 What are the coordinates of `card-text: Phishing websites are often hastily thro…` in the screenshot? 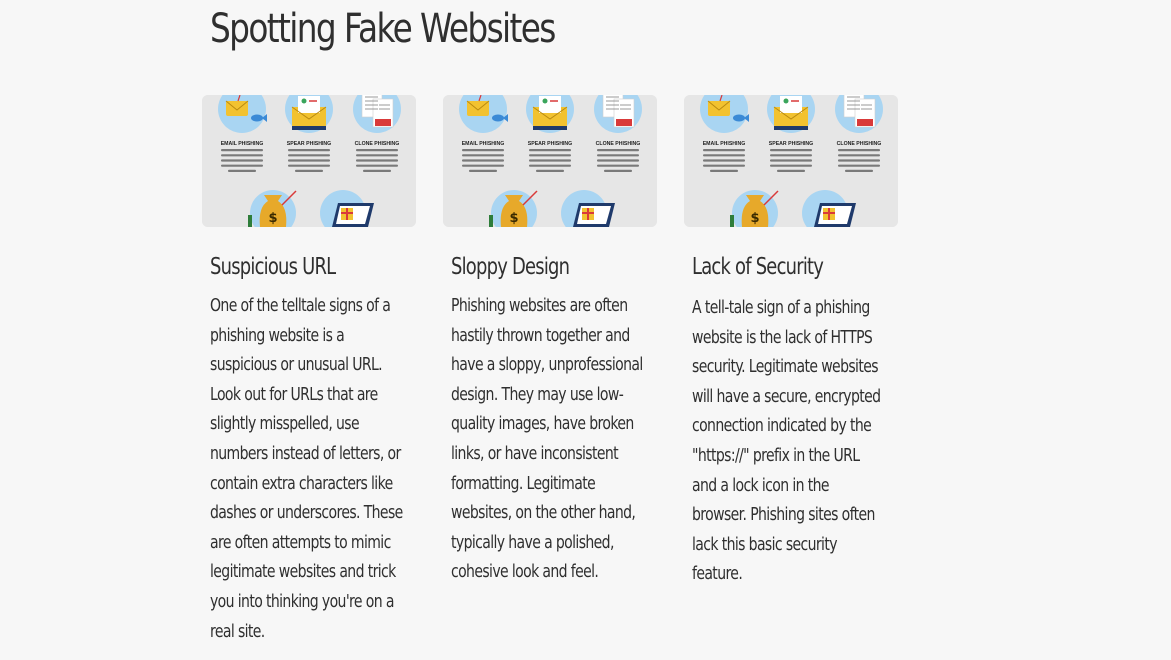 It's located at (547, 439).